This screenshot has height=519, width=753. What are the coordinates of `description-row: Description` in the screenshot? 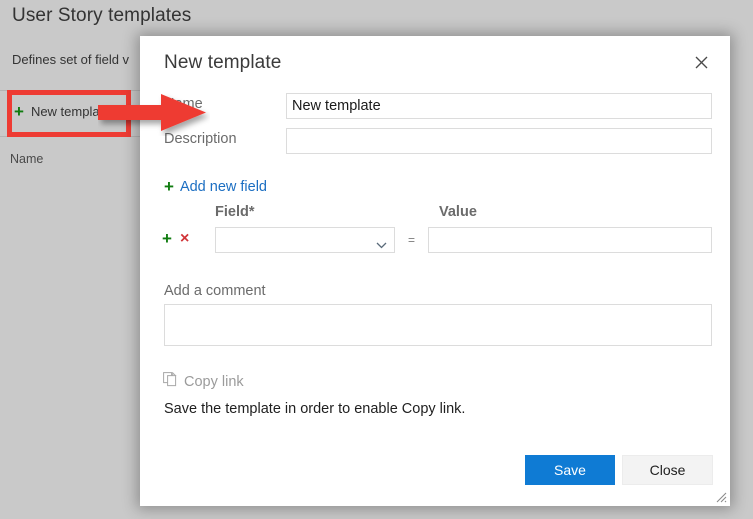 It's located at (438, 141).